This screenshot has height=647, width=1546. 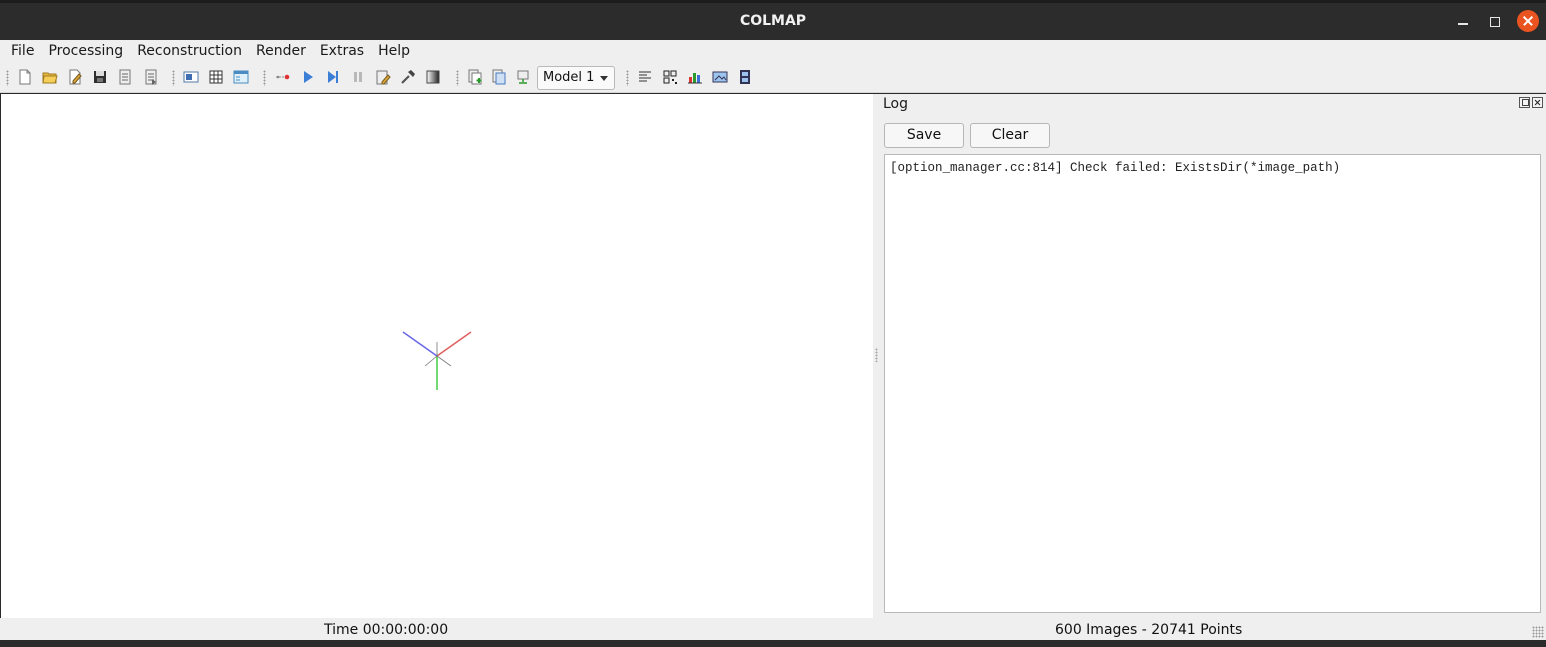 I want to click on save-project-icon, so click(x=100, y=77).